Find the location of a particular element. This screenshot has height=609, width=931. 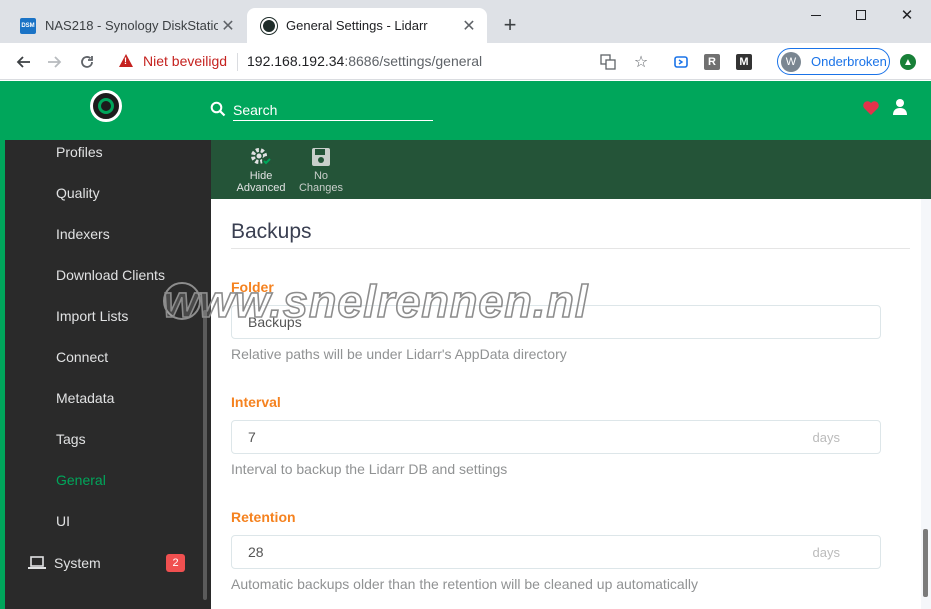

bookmark-star-icon: ☆ is located at coordinates (641, 62).